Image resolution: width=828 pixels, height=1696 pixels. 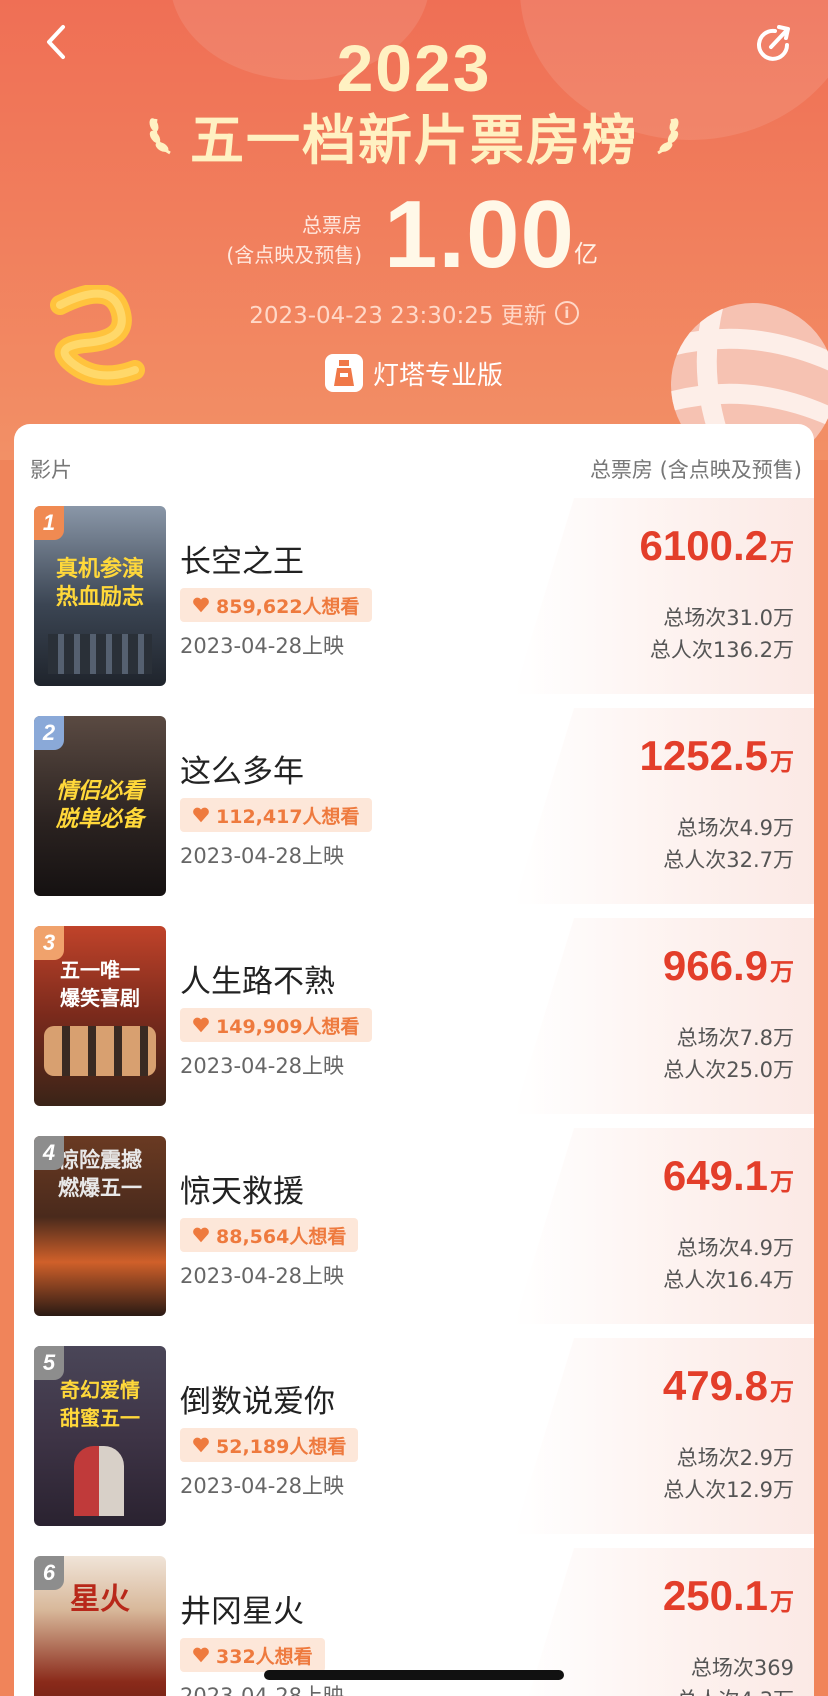 I want to click on laurel-left-icon, so click(x=160, y=136).